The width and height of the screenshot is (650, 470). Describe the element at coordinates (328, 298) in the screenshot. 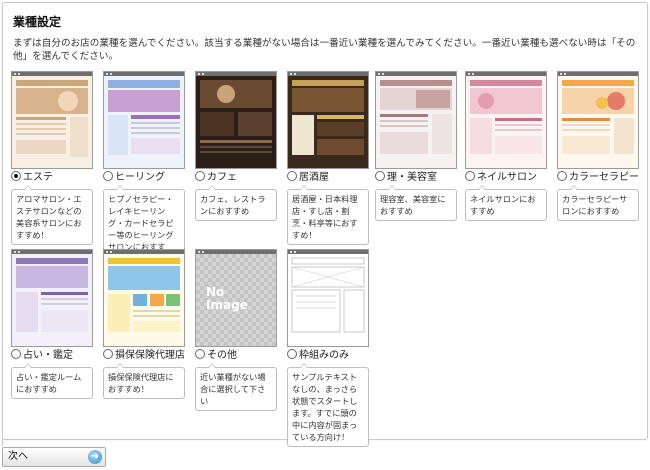

I see `template-thumbnail-frame-only` at that location.